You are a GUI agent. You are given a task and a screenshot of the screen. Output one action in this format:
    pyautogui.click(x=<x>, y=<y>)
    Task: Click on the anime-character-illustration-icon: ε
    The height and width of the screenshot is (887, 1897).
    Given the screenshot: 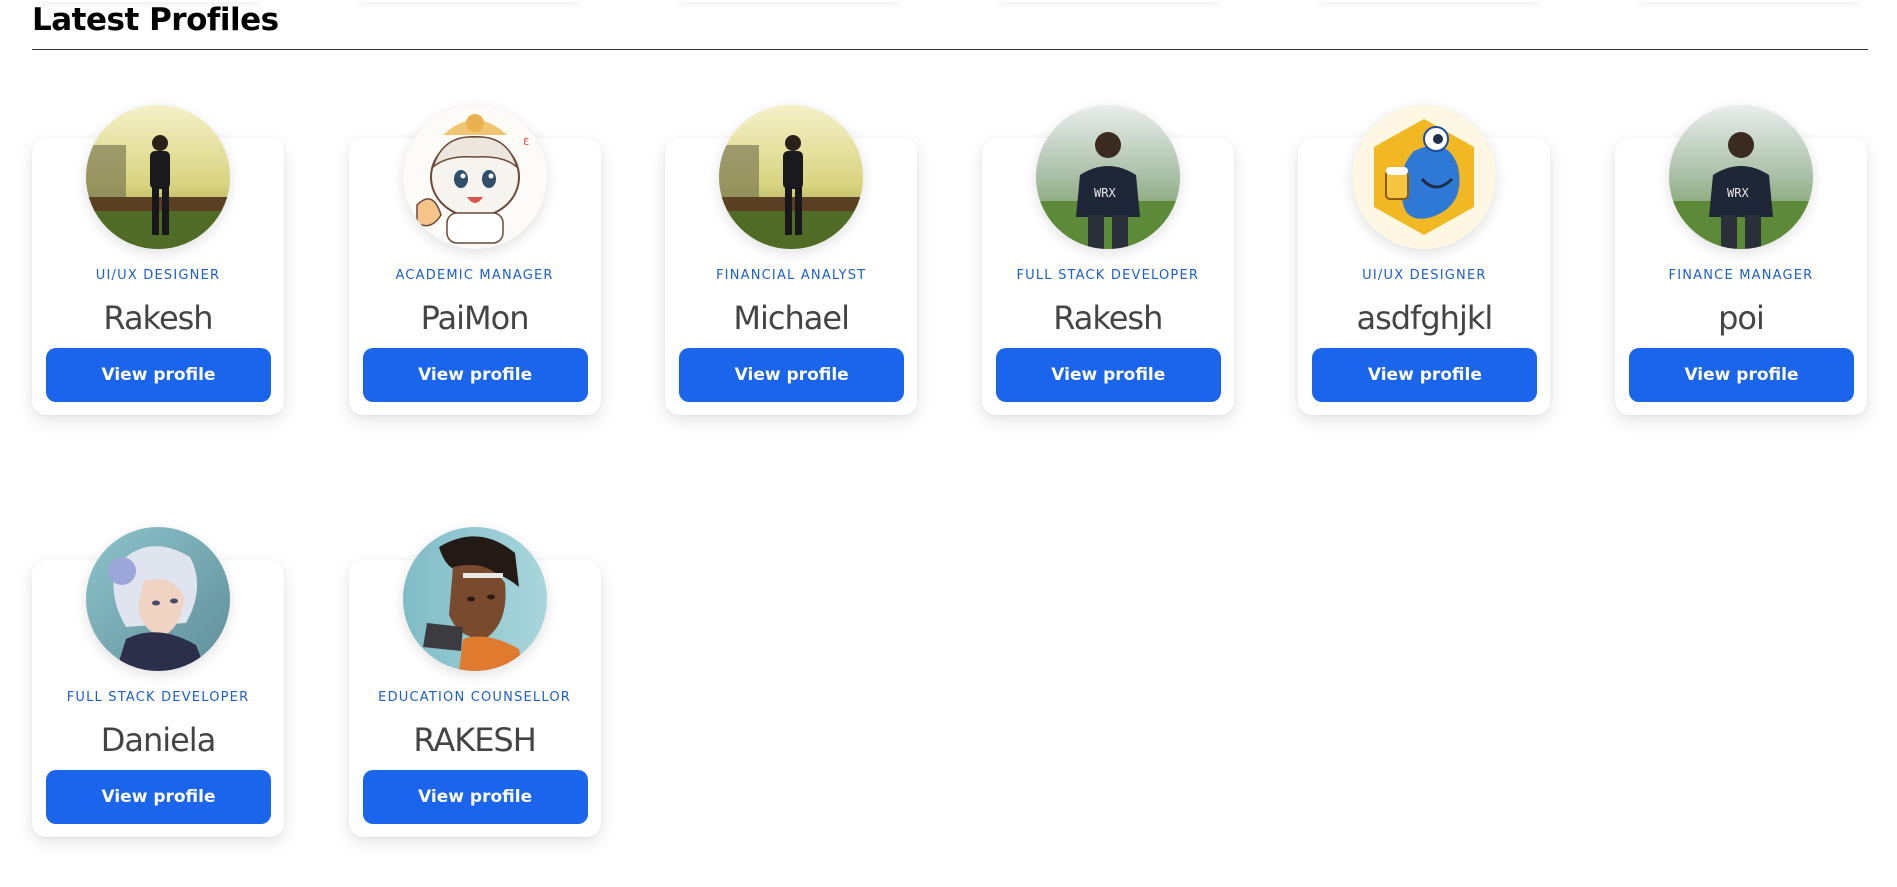 What is the action you would take?
    pyautogui.click(x=474, y=177)
    